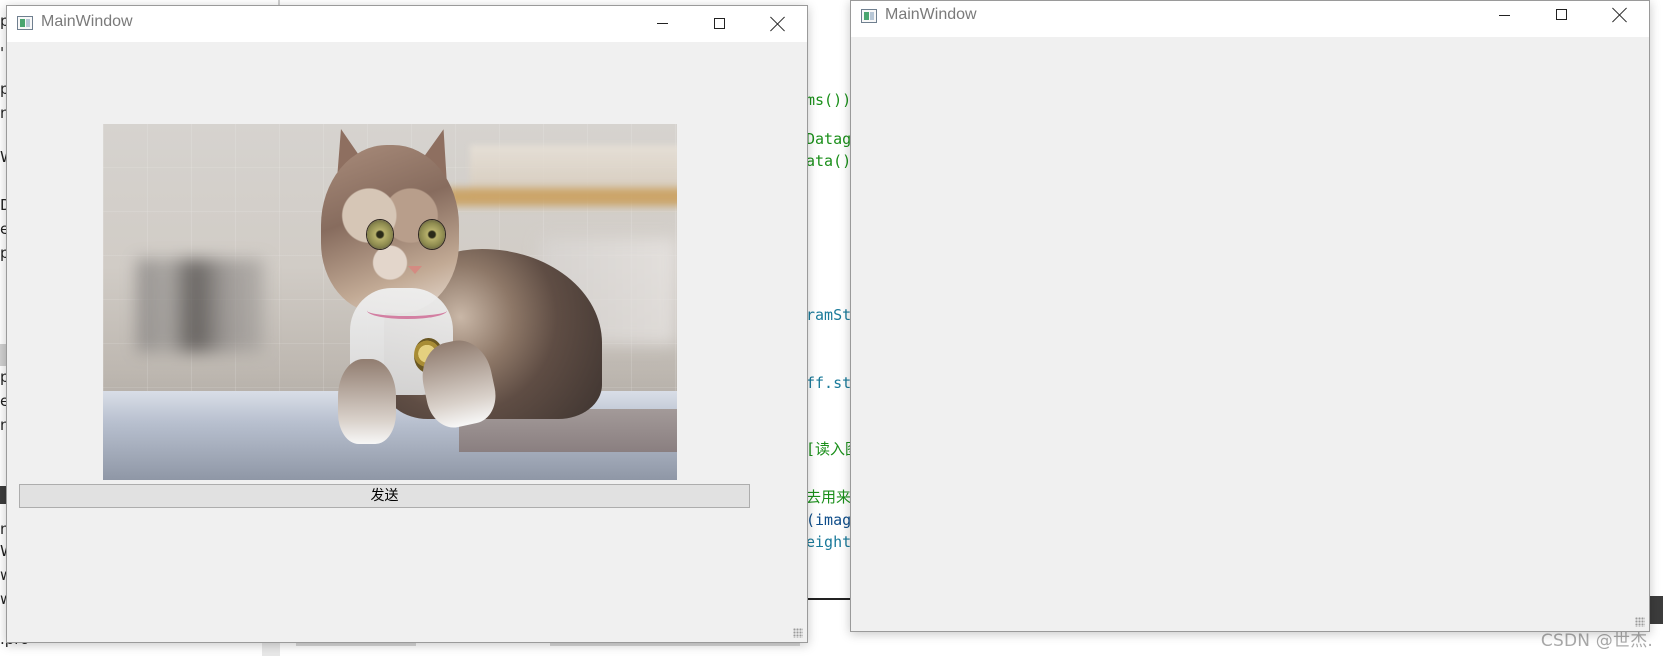 Image resolution: width=1663 pixels, height=656 pixels. I want to click on background-right-strip, so click(1656, 610).